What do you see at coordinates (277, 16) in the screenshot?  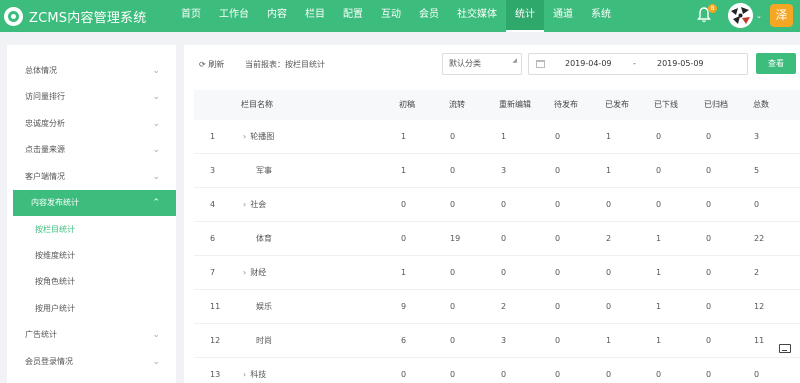 I see `nav-item-content: 内容` at bounding box center [277, 16].